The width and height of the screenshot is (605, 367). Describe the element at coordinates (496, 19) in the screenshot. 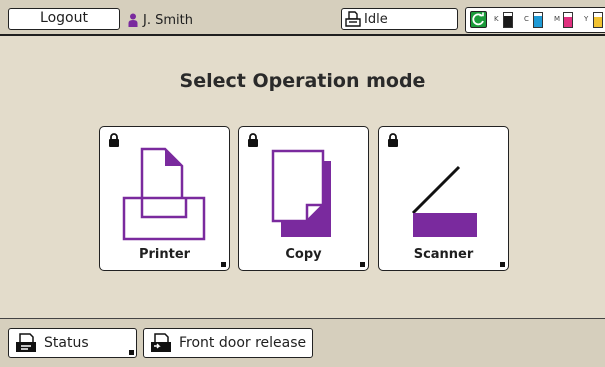

I see `ink-label: K` at that location.